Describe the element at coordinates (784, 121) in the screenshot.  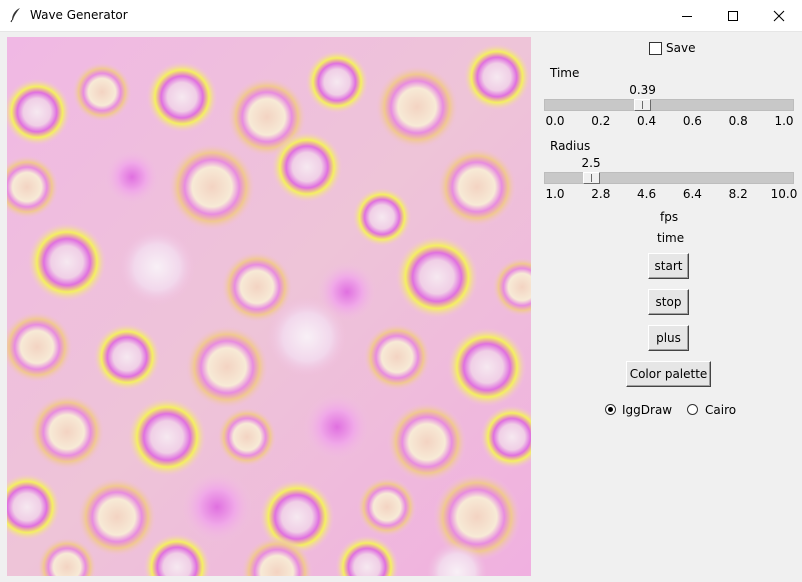
I see `time-tick-label: 1.0` at that location.